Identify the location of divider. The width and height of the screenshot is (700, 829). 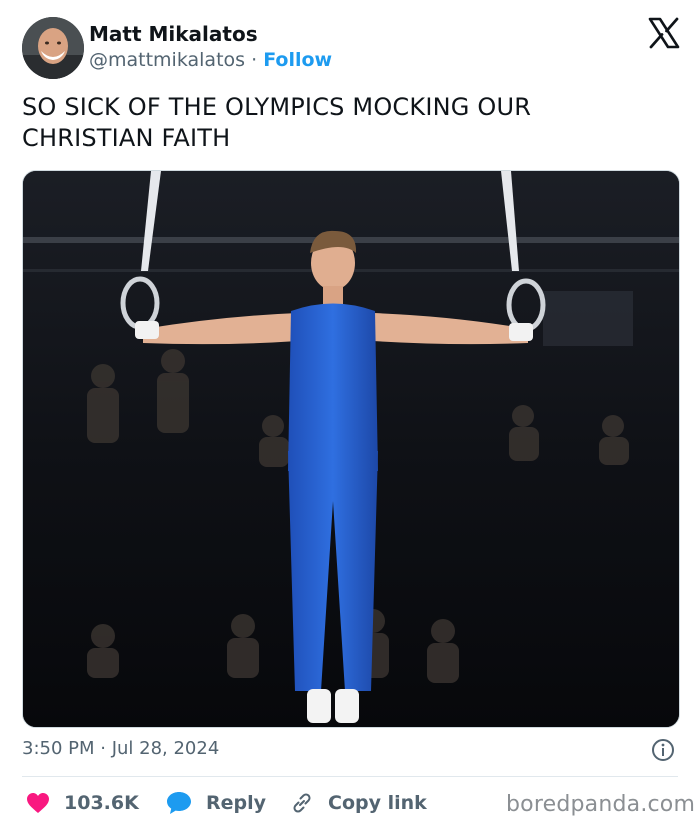
(350, 776).